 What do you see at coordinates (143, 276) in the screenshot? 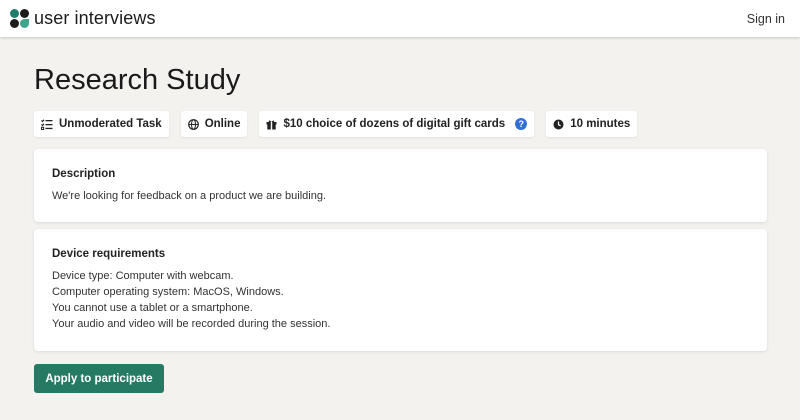
I see `device-type-line: Device type: Computer with webcam.` at bounding box center [143, 276].